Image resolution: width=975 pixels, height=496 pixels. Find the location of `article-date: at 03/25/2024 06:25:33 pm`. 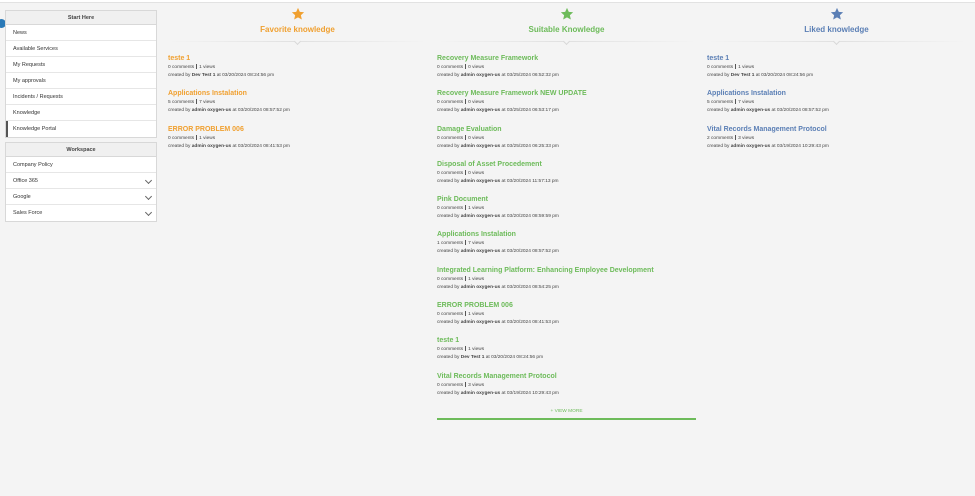

article-date: at 03/25/2024 06:25:33 pm is located at coordinates (530, 146).